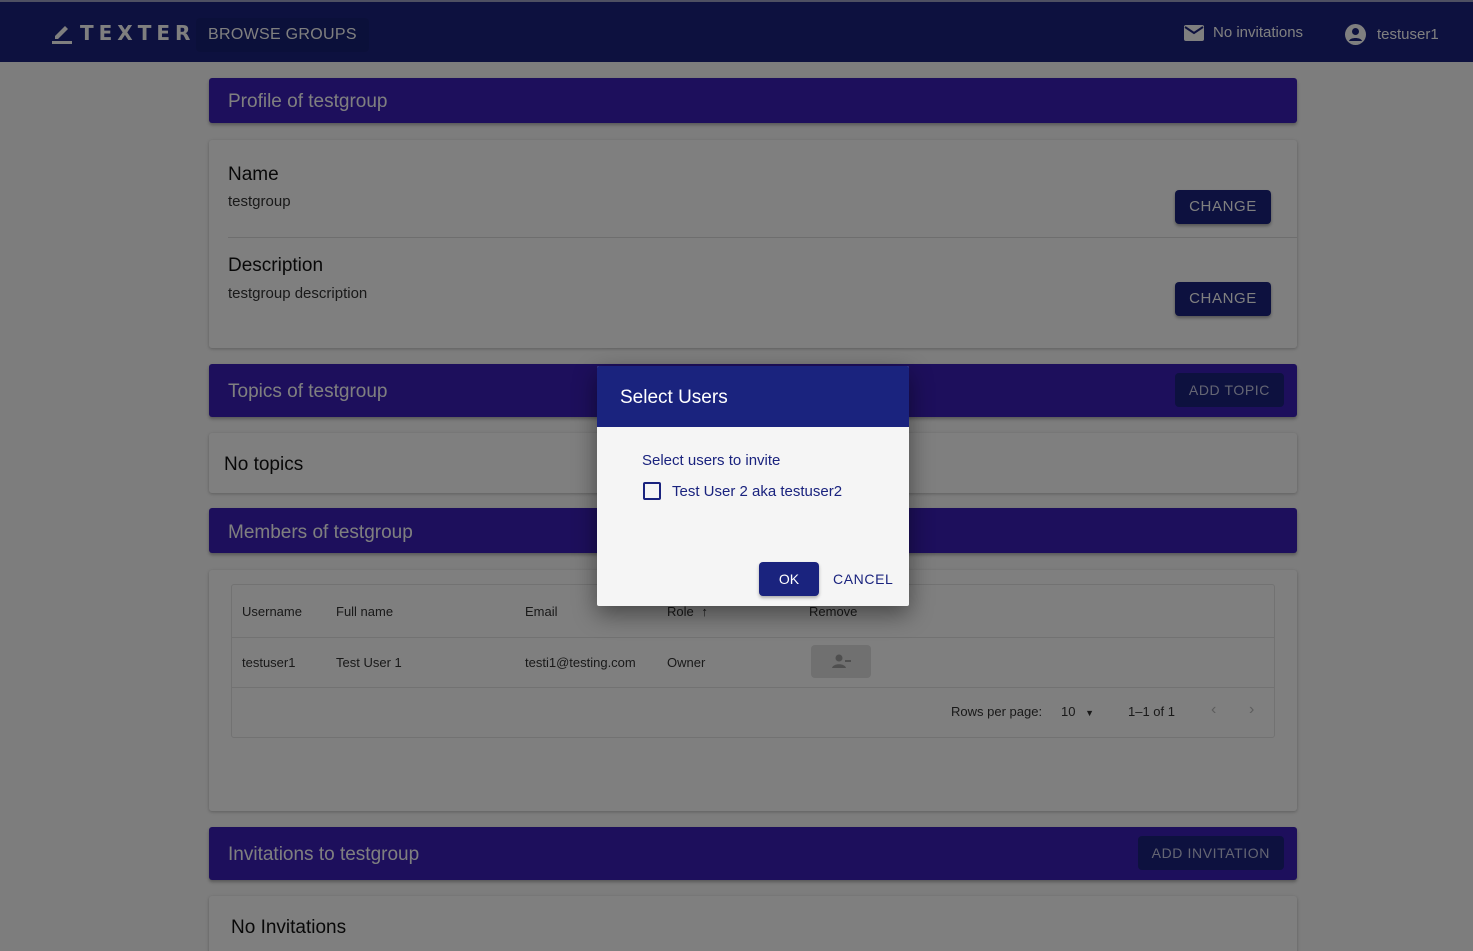 This screenshot has height=951, width=1473. What do you see at coordinates (789, 579) in the screenshot?
I see `ok-button: OK` at bounding box center [789, 579].